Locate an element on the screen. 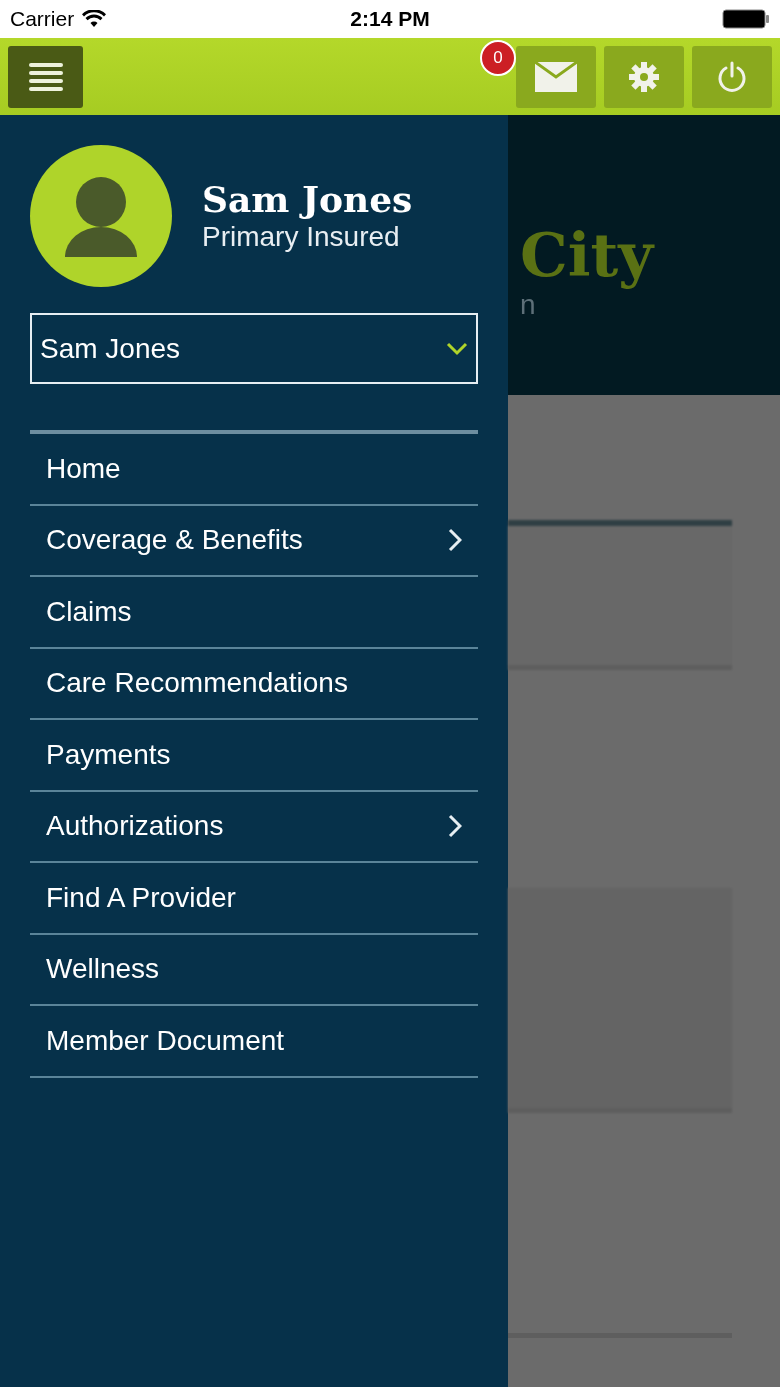  menu-item: Find A Provider is located at coordinates (254, 899).